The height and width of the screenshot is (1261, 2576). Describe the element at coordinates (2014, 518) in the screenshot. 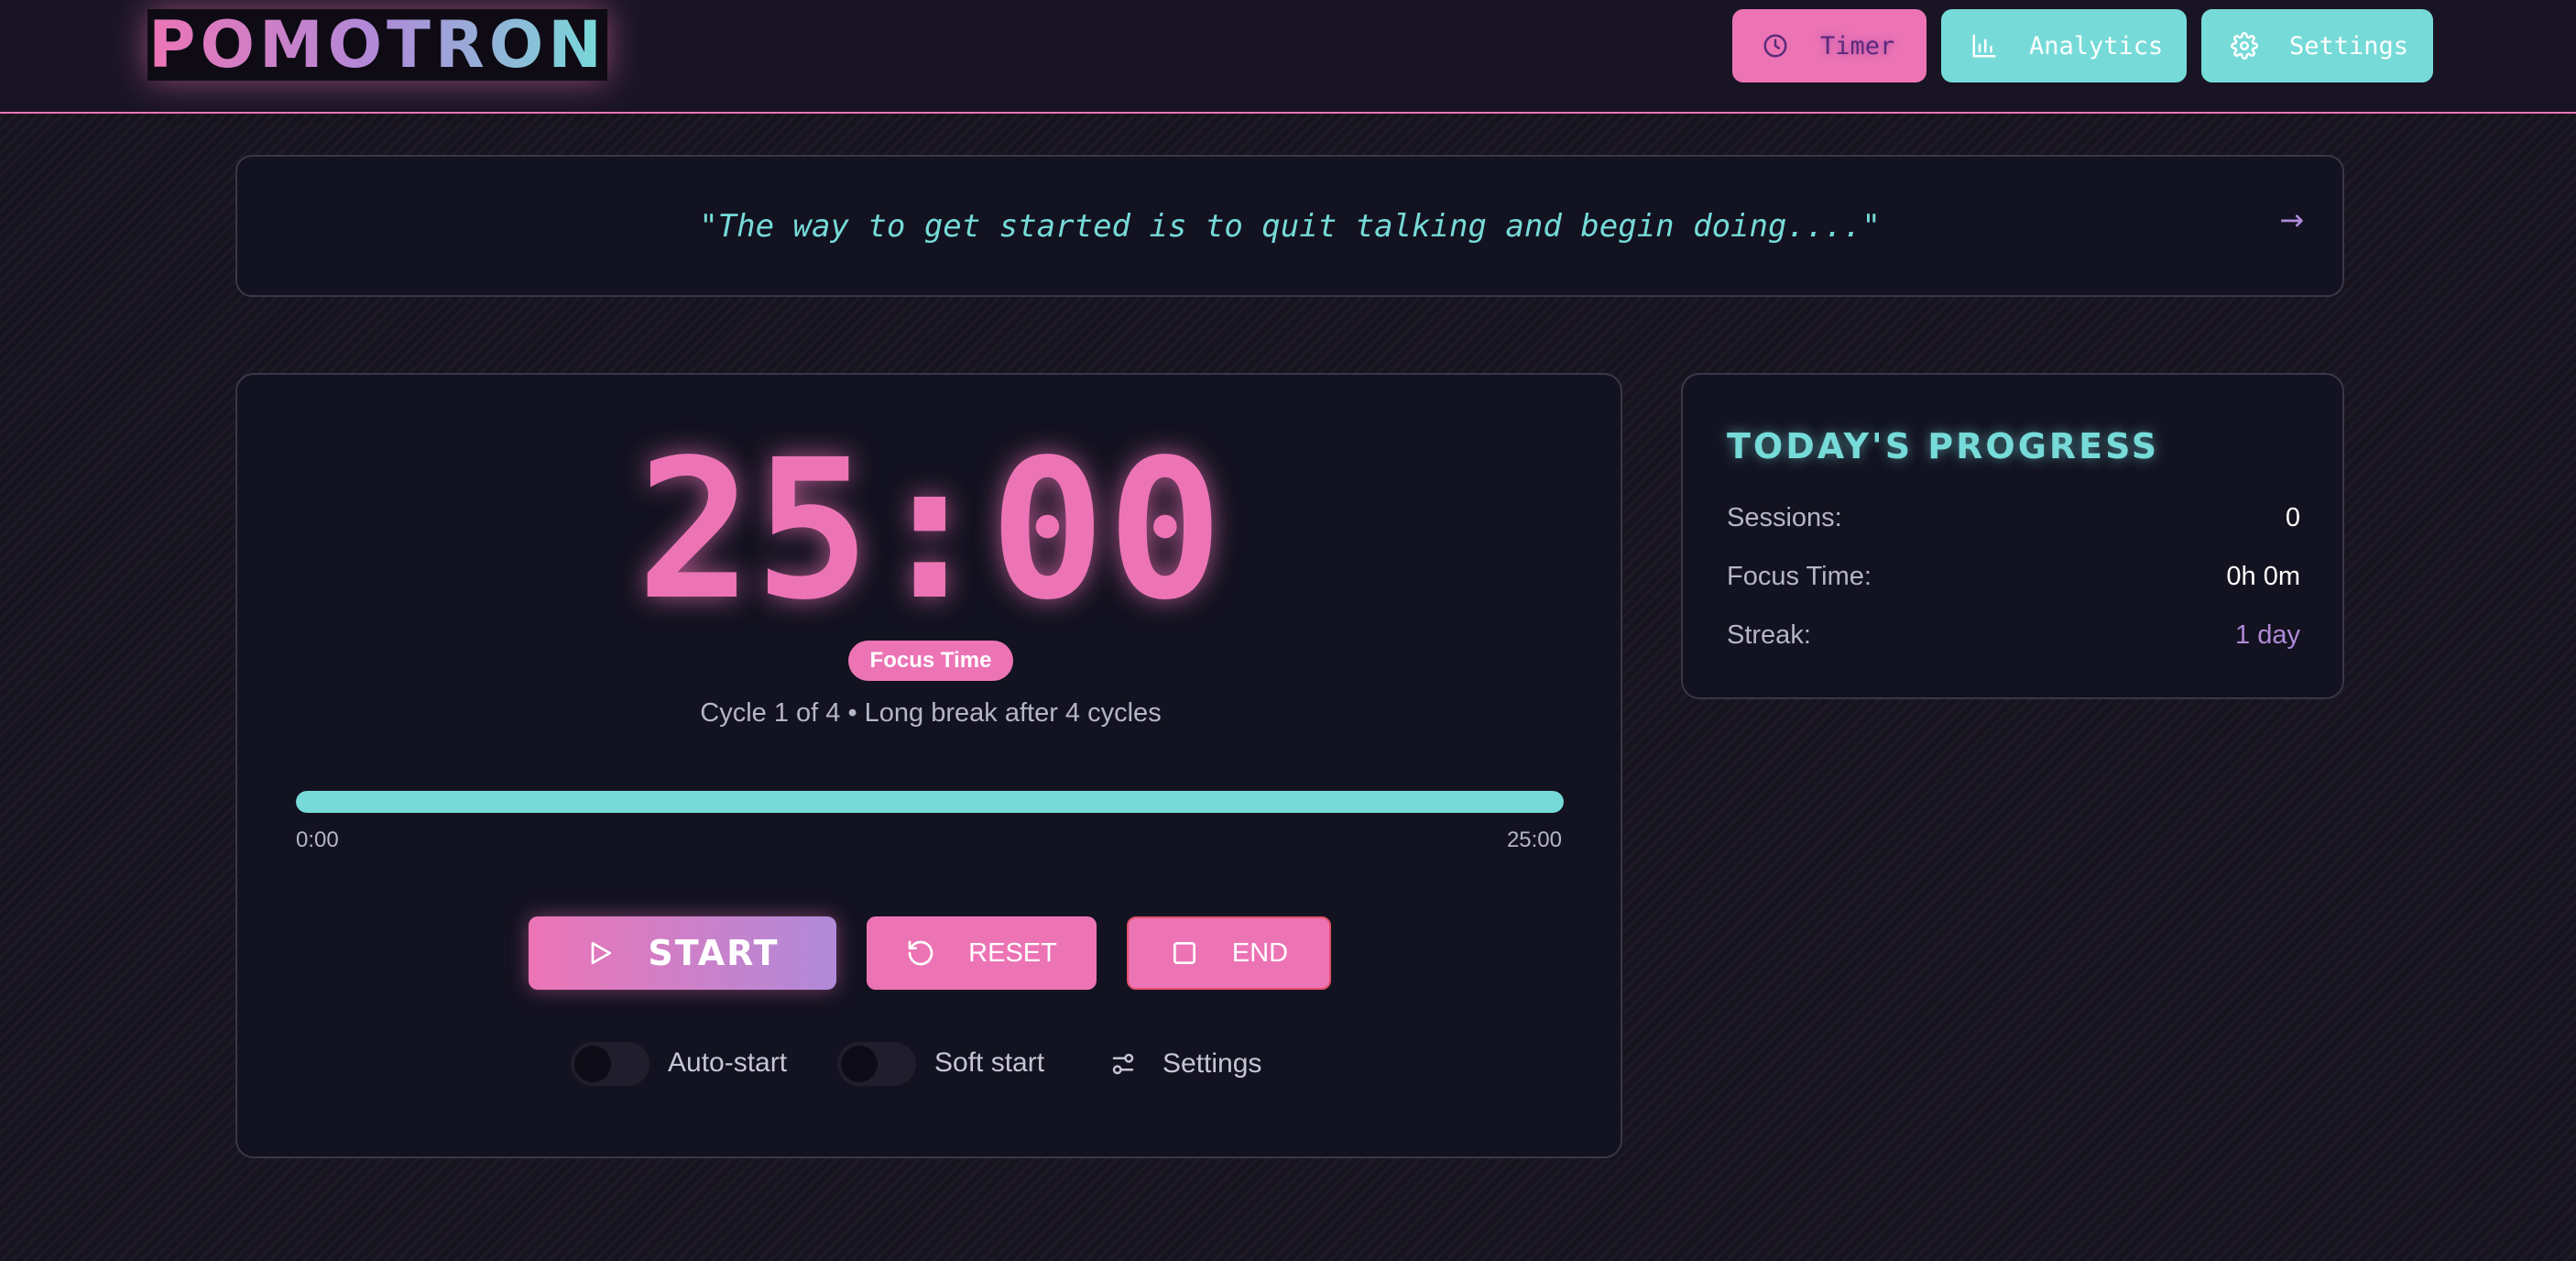

I see `stat-row-sessions: Sessions: 0` at that location.